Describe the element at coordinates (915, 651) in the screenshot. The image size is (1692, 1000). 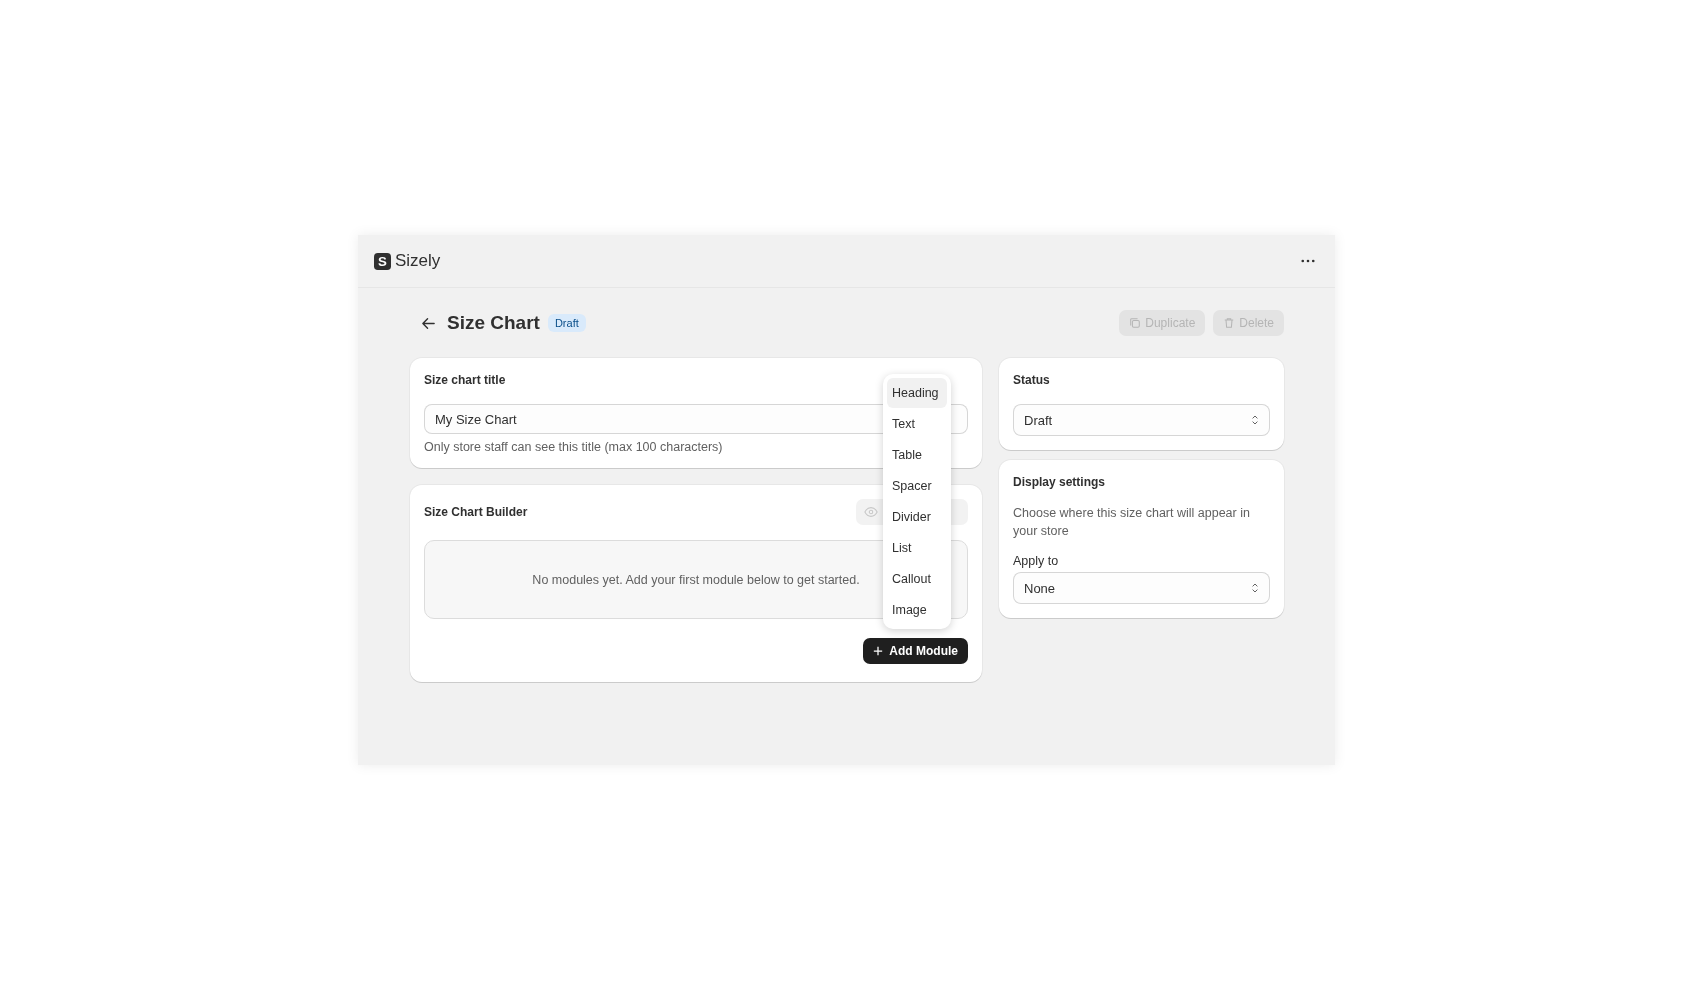
I see `add-module-button: Add Module` at that location.